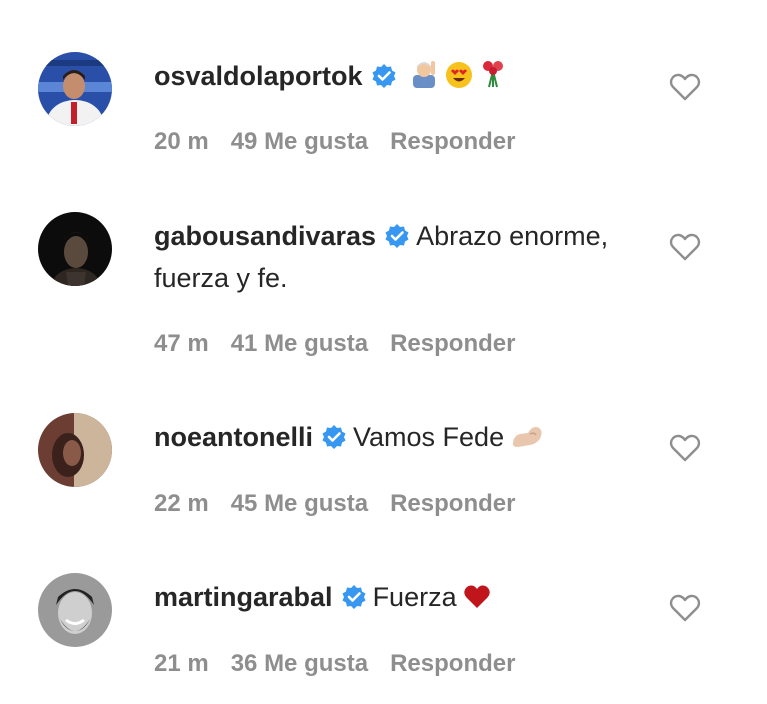 Image resolution: width=767 pixels, height=704 pixels. What do you see at coordinates (265, 236) in the screenshot?
I see `username: gabousandivaras` at bounding box center [265, 236].